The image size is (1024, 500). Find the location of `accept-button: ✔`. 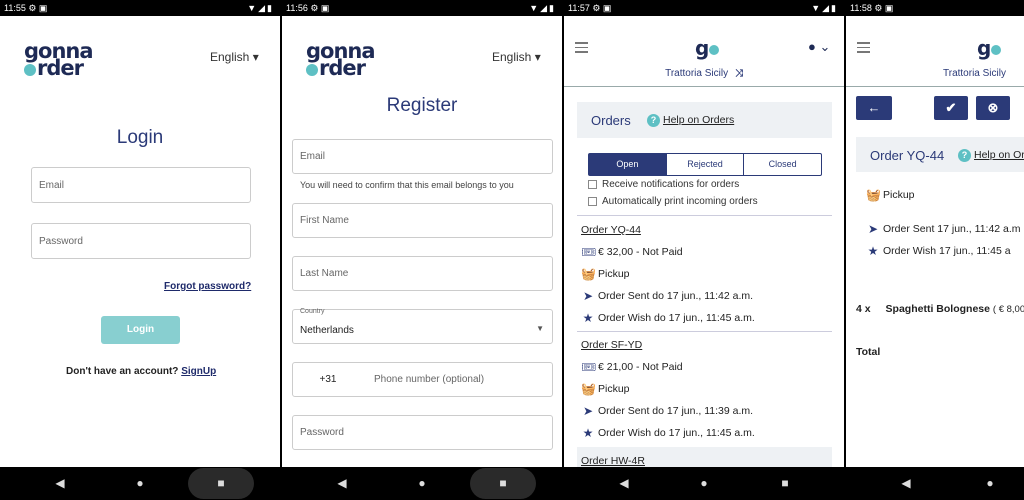

accept-button: ✔ is located at coordinates (951, 108).